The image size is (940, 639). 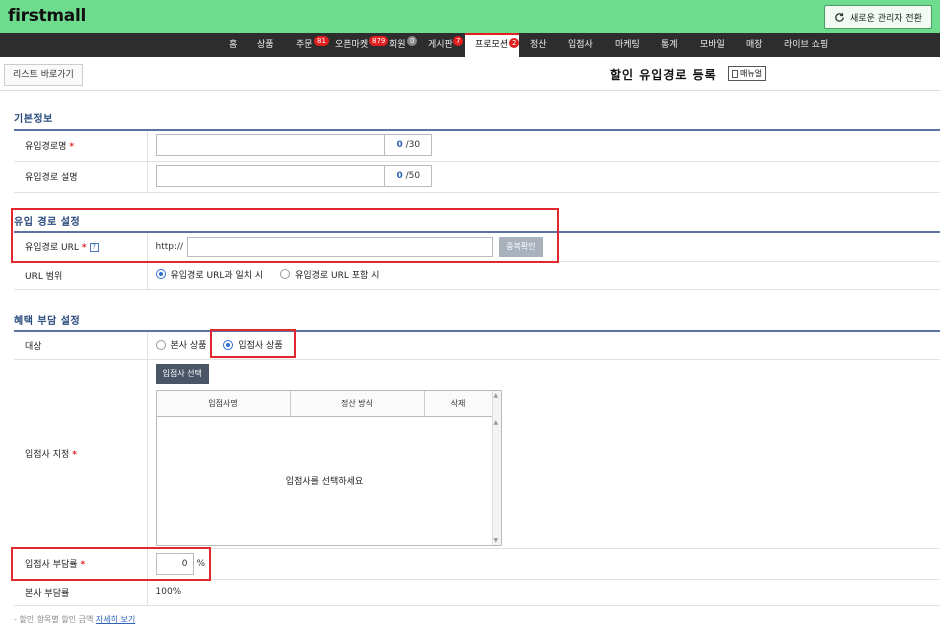 I want to click on nav-store: 매장, so click(x=754, y=45).